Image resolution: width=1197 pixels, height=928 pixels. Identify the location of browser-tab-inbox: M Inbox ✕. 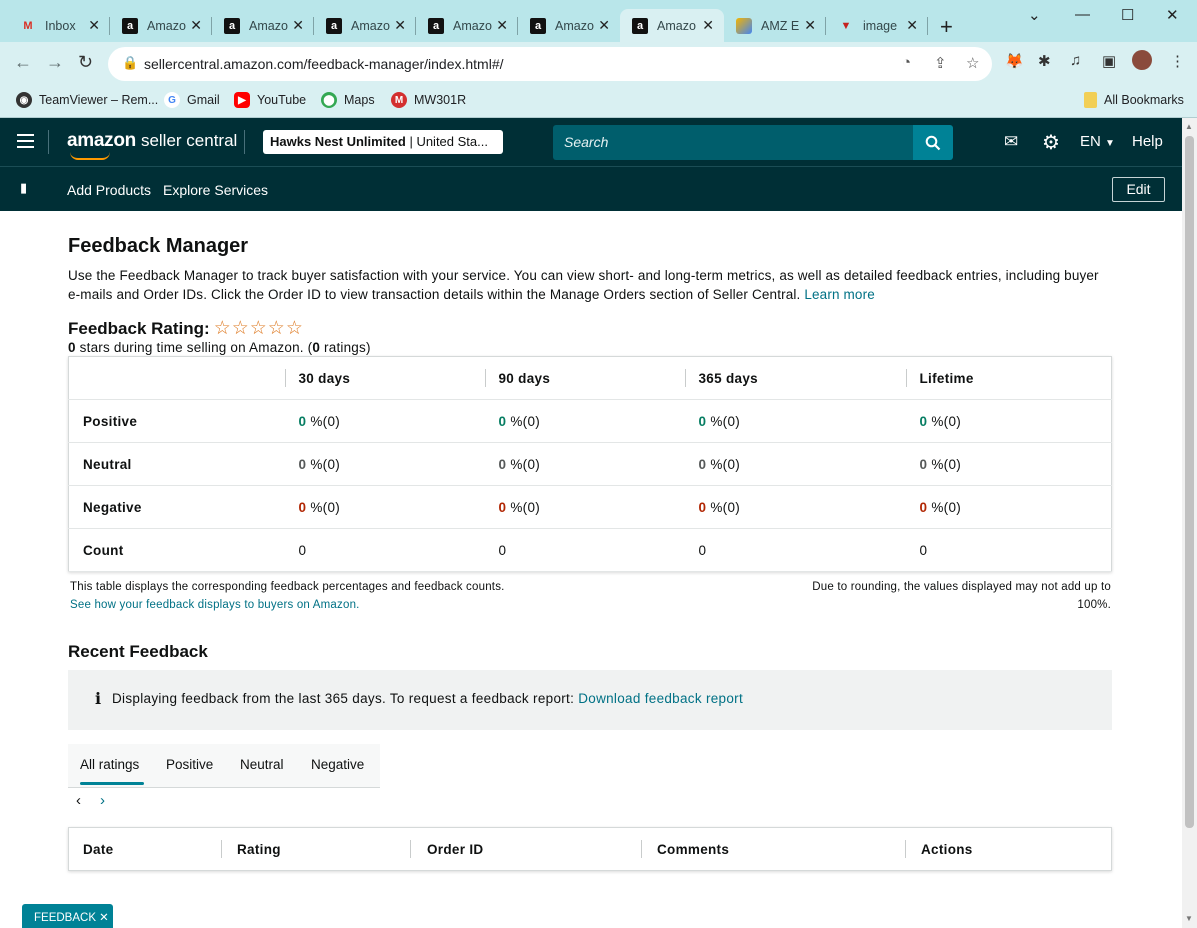
(59, 25).